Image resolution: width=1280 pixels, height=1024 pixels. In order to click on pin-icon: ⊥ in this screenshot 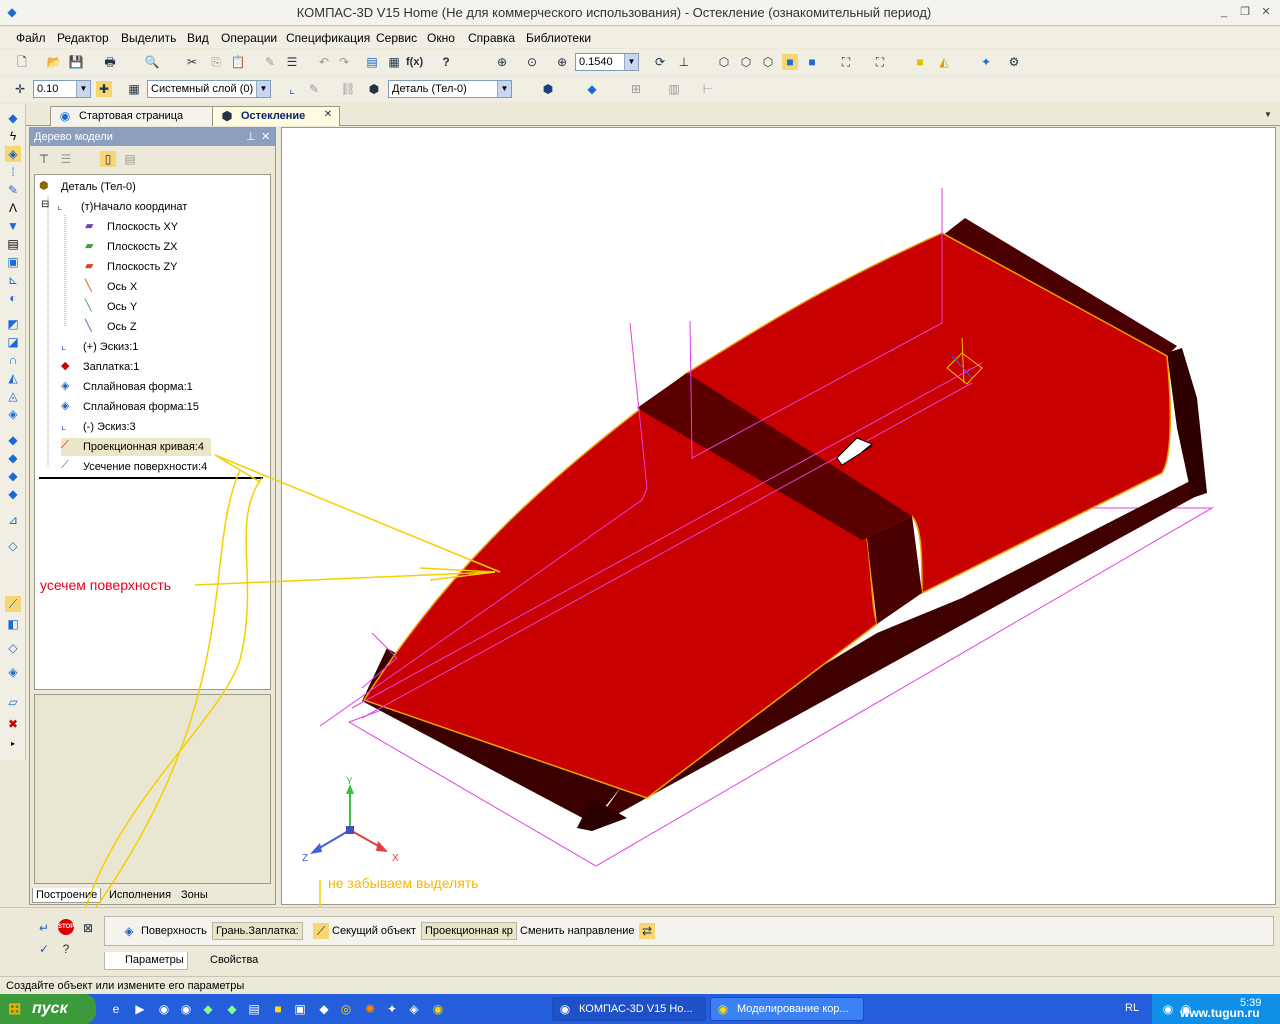, I will do `click(251, 136)`.